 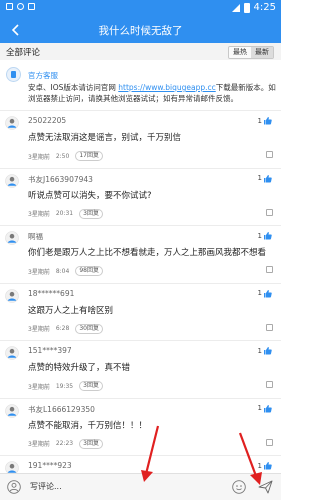 I want to click on app-header: 我什么时候无敌了, so click(x=140, y=30).